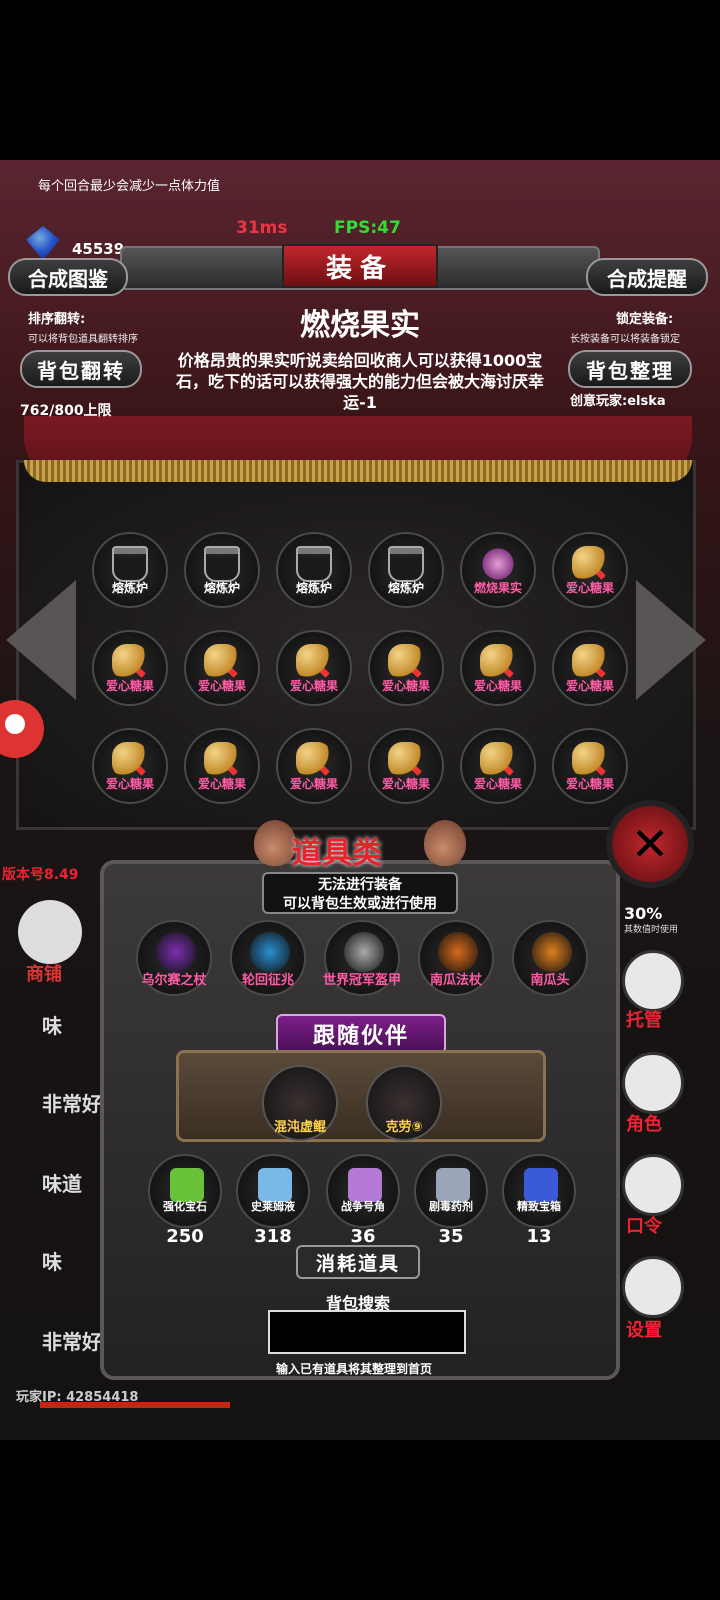 The width and height of the screenshot is (720, 1600). Describe the element at coordinates (456, 958) in the screenshot. I see `tool-item-slot: 南瓜法杖` at that location.